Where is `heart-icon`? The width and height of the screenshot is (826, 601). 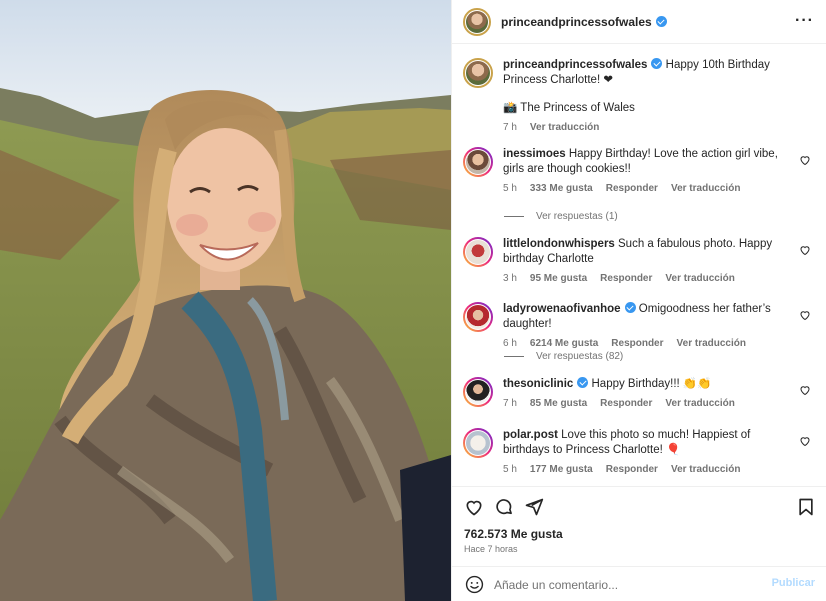
heart-icon is located at coordinates (474, 507).